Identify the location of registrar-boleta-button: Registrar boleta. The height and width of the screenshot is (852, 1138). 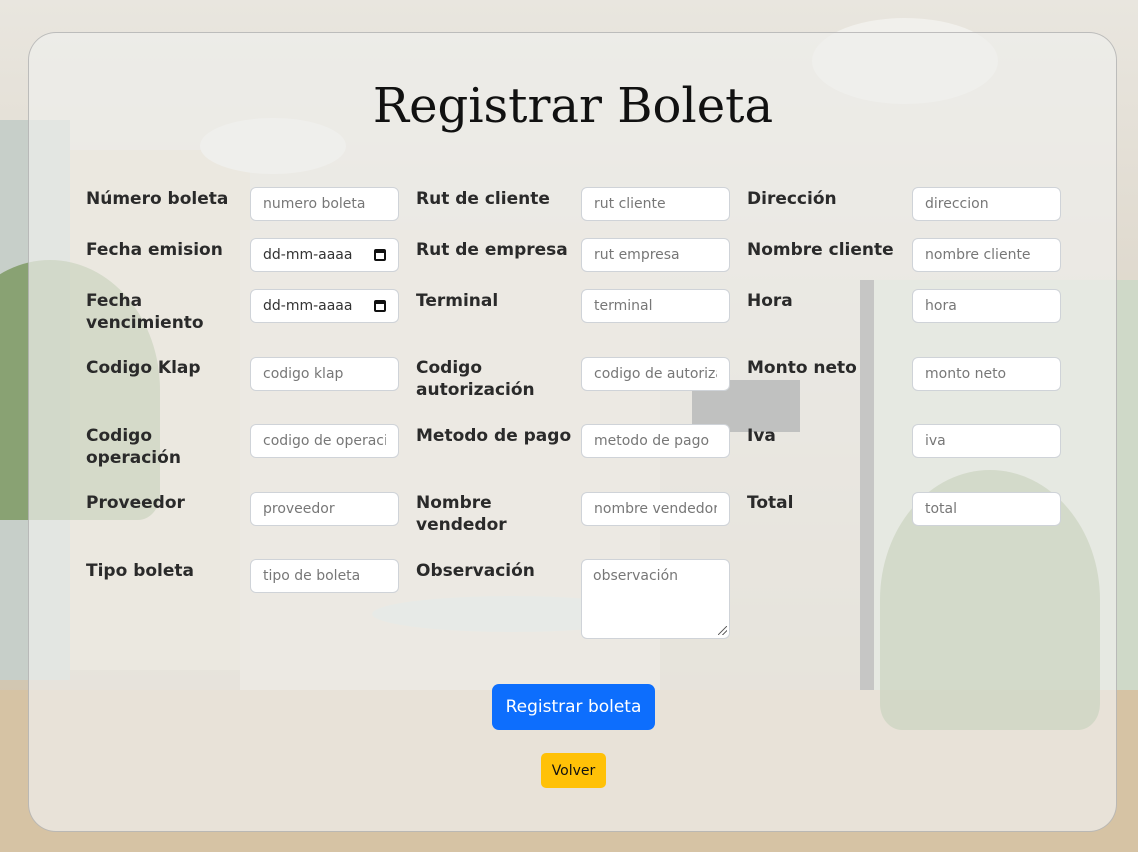
(573, 707).